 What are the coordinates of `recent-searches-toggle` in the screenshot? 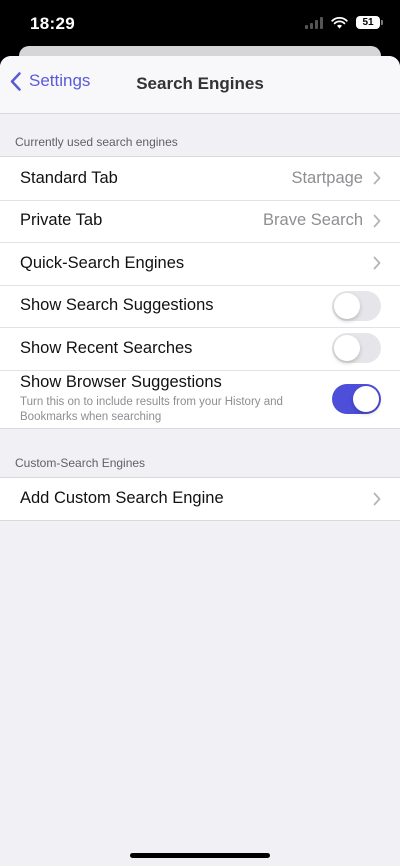 It's located at (356, 348).